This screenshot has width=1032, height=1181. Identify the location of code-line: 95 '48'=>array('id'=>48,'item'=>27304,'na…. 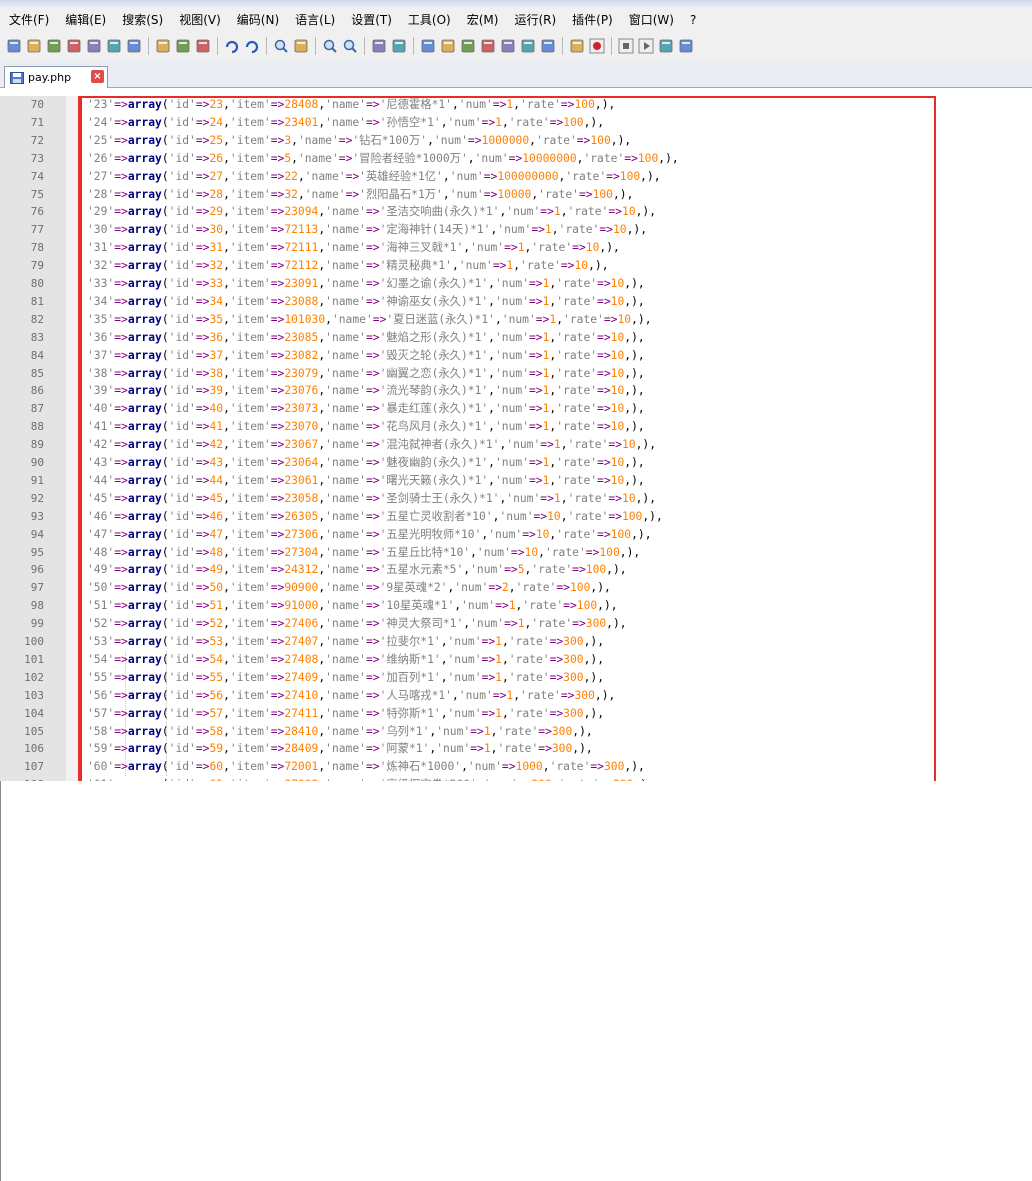
(516, 553).